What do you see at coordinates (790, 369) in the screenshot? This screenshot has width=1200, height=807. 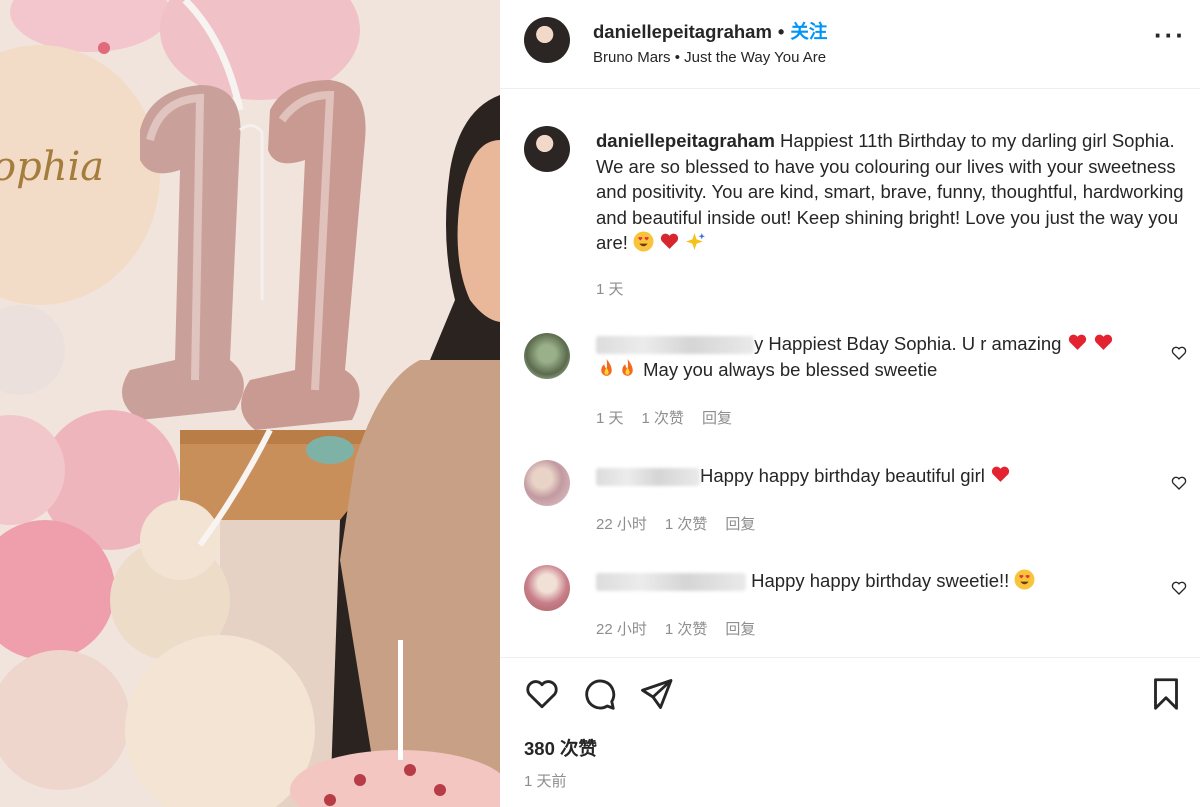 I see `comment-1-line2: May you always be blessed sweetie` at bounding box center [790, 369].